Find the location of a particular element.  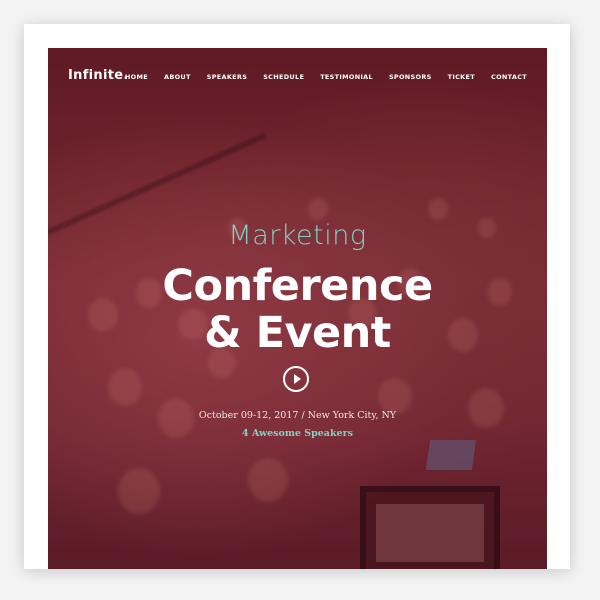

monitor-shape is located at coordinates (430, 527).